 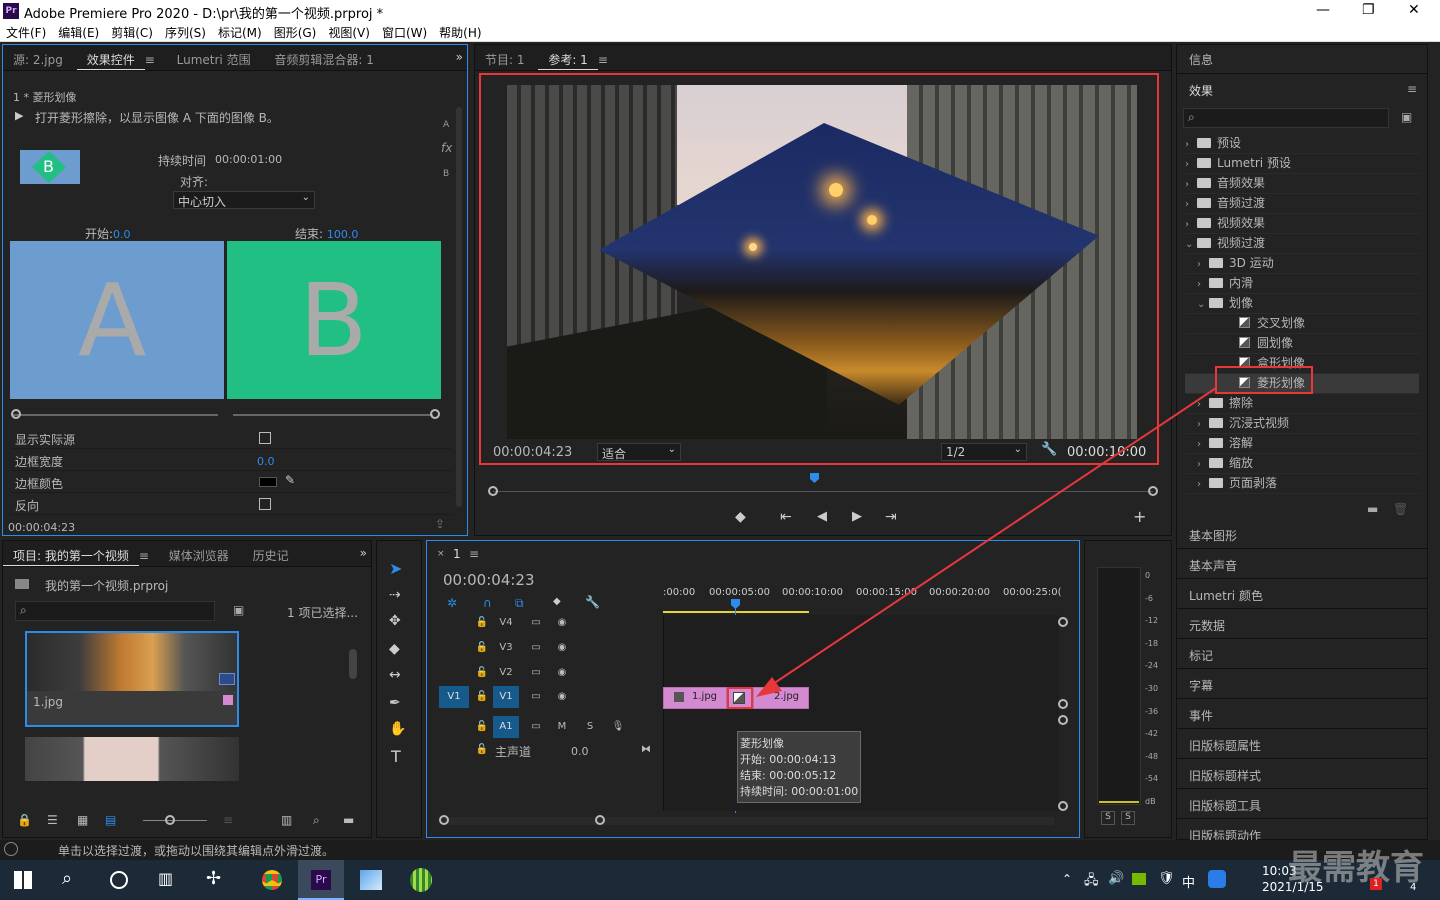 I want to click on windows-start-icon, so click(x=23, y=880).